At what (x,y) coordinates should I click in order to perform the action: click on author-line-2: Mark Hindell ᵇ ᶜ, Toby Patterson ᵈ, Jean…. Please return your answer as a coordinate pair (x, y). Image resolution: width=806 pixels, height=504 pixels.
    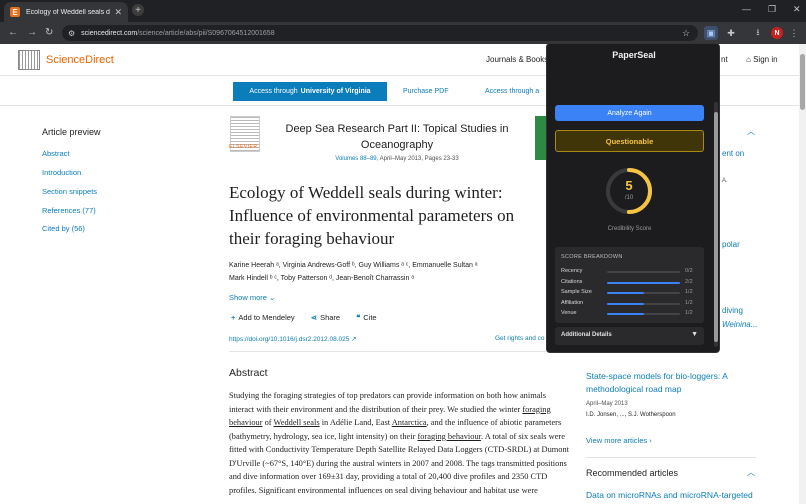
    Looking at the image, I should click on (394, 278).